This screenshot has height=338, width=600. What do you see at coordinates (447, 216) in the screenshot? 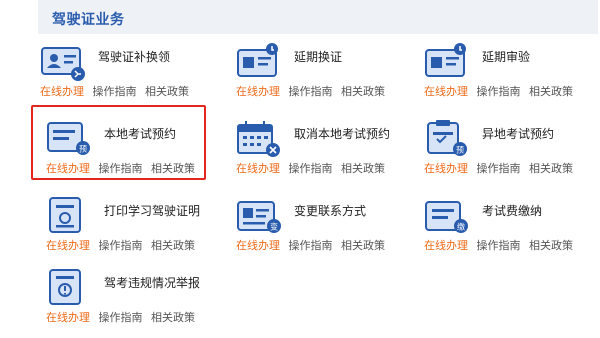
I see `payment-icon: 缴` at bounding box center [447, 216].